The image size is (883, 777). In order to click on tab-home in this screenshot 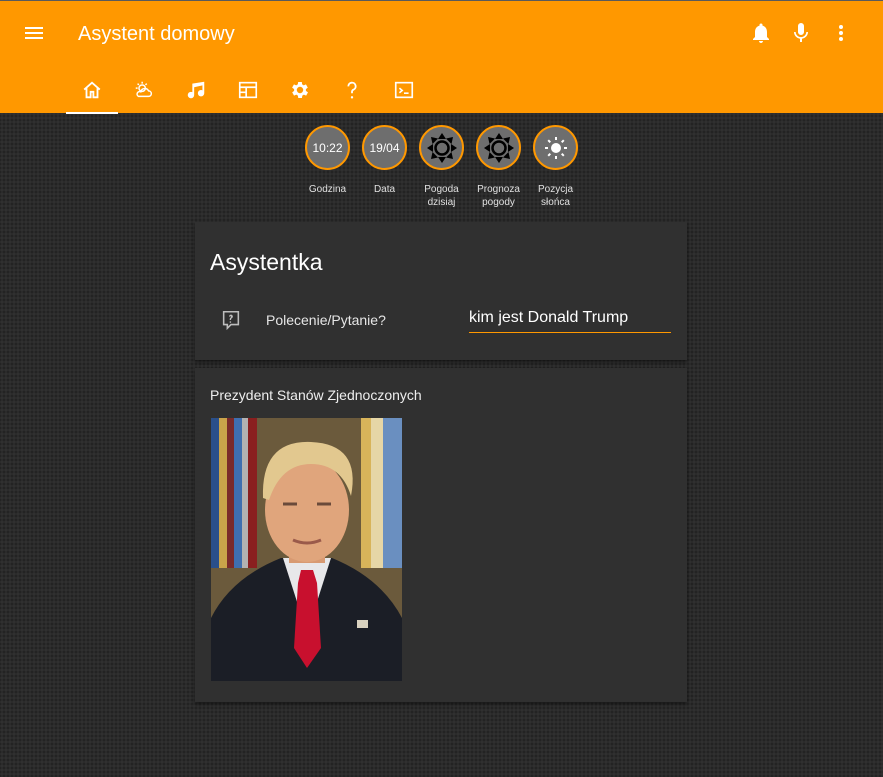, I will do `click(92, 92)`.